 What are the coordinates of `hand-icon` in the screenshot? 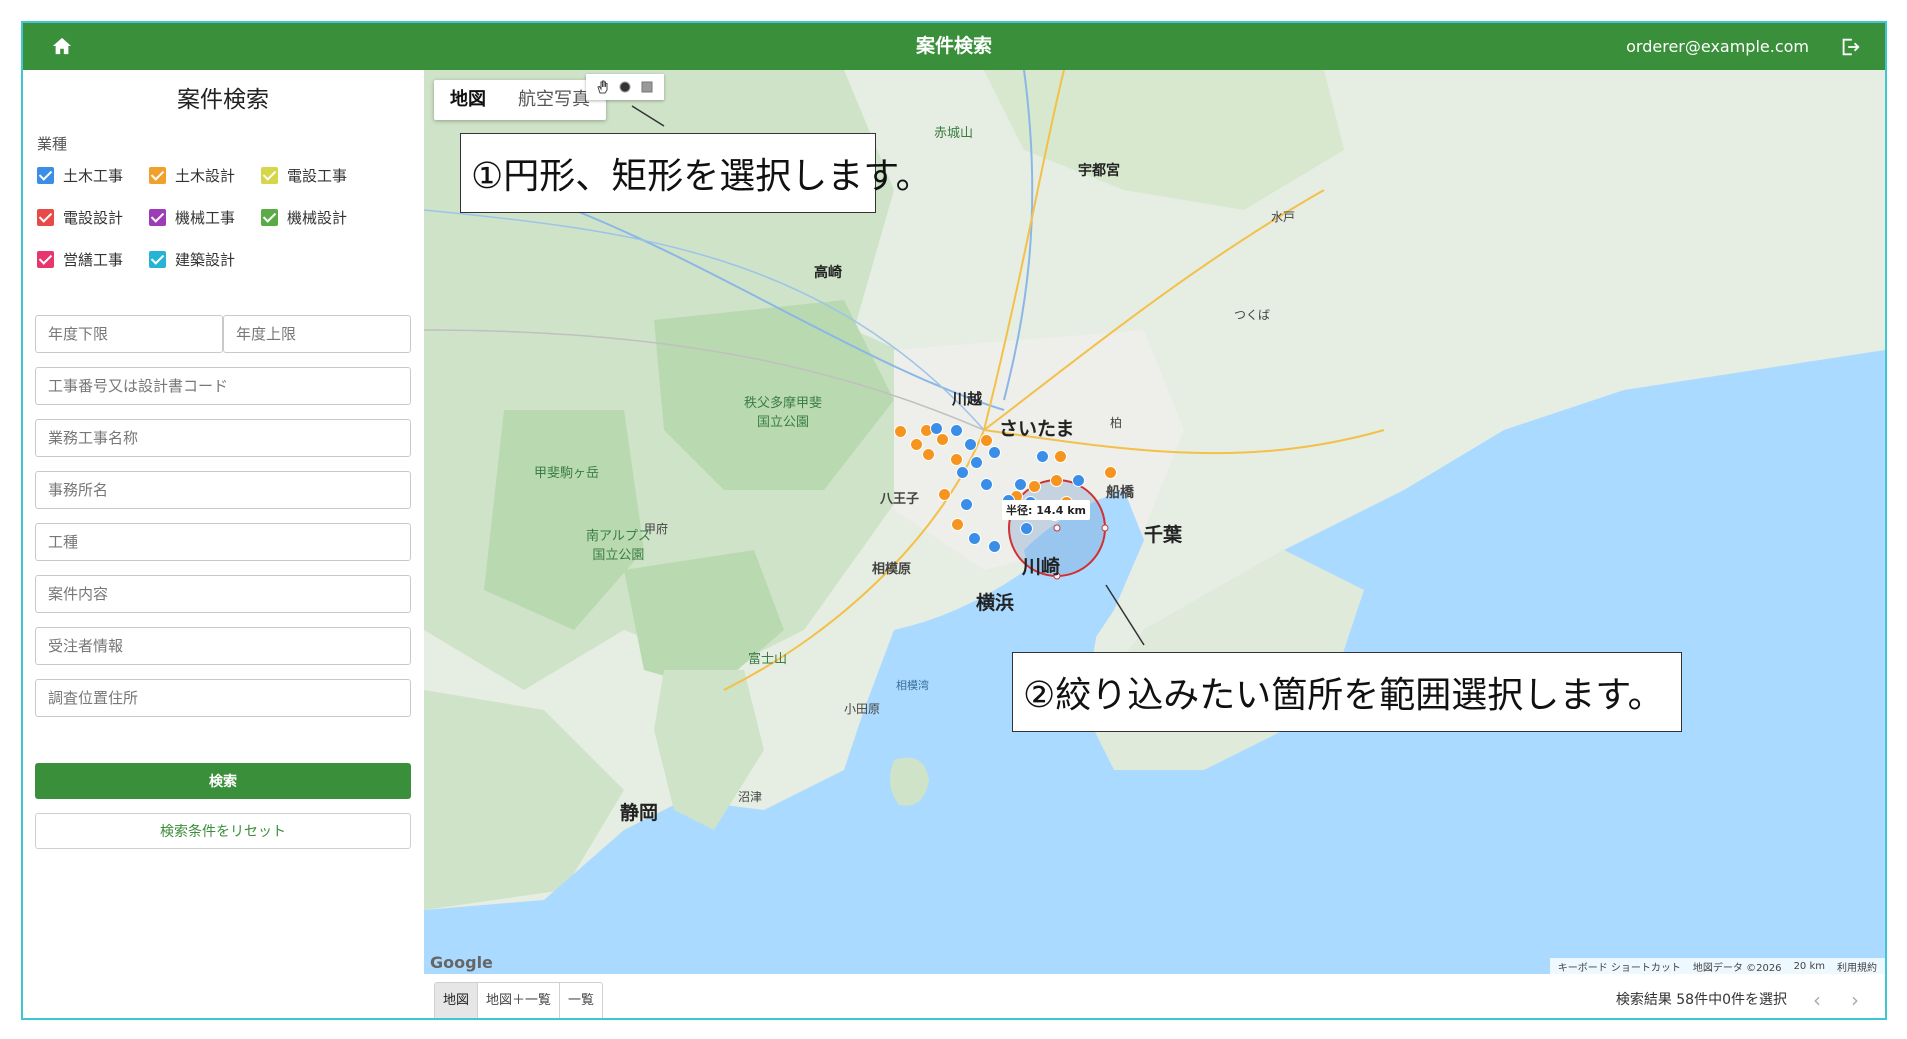 It's located at (603, 87).